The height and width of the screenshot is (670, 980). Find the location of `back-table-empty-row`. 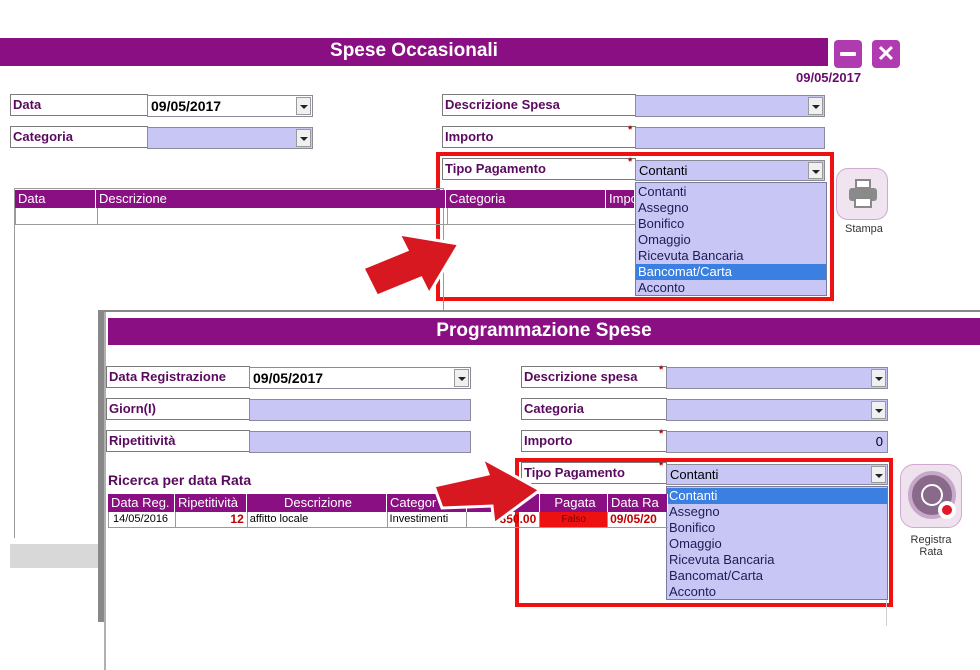

back-table-empty-row is located at coordinates (325, 216).